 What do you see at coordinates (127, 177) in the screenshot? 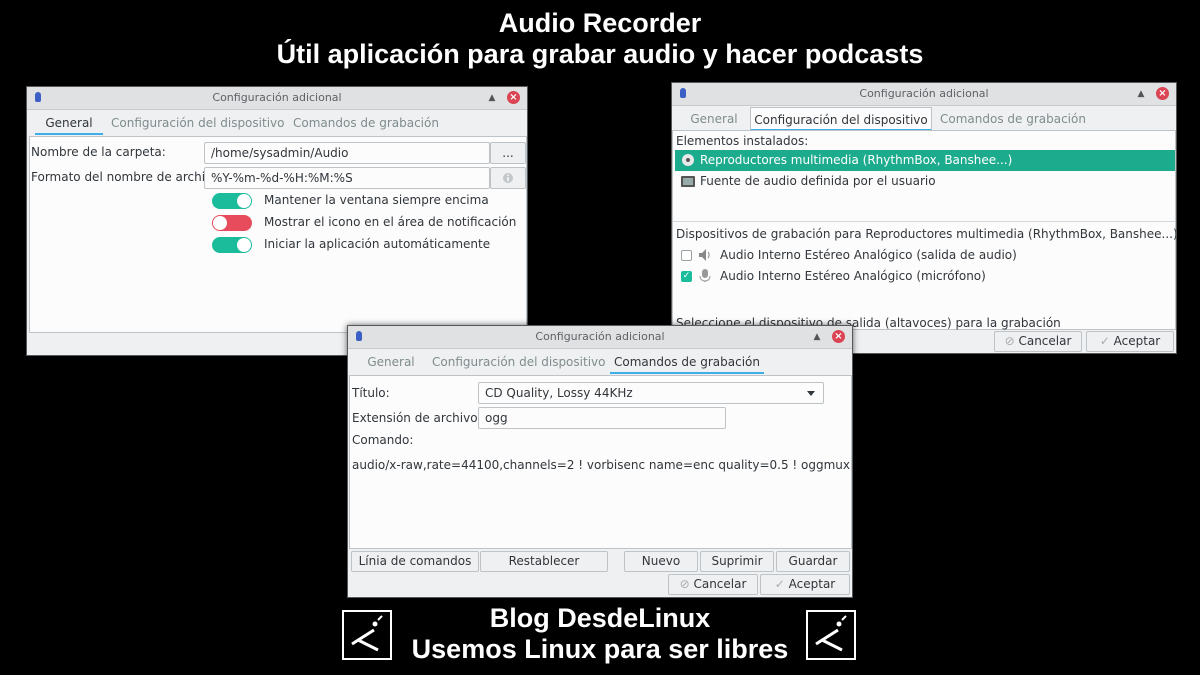
I see `format-label: Formato del nombre de archivo:` at bounding box center [127, 177].